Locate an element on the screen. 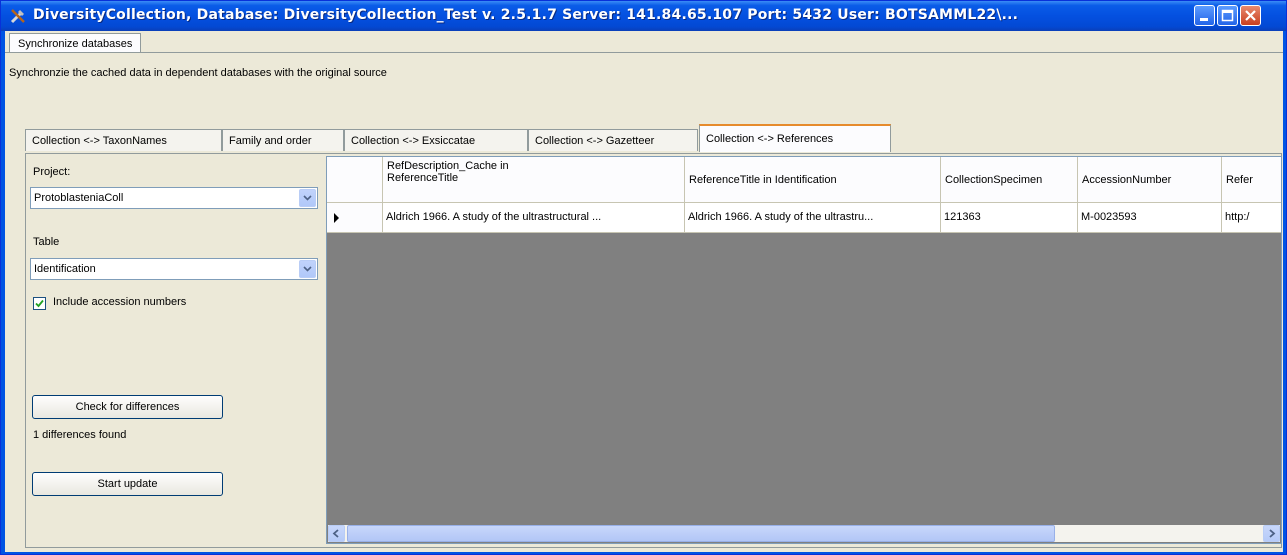  column-header-refer: Refer is located at coordinates (1251, 180).